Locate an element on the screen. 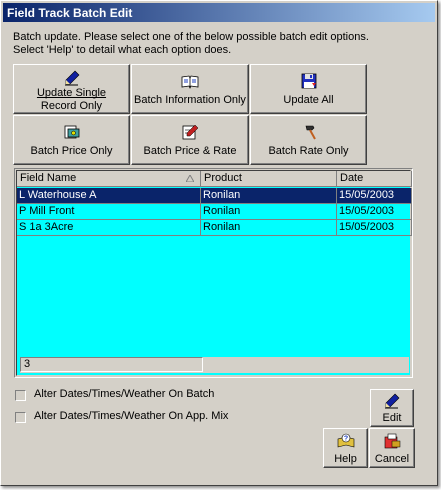 This screenshot has width=441, height=490. batch-information-only-button: Batch Information Only is located at coordinates (190, 89).